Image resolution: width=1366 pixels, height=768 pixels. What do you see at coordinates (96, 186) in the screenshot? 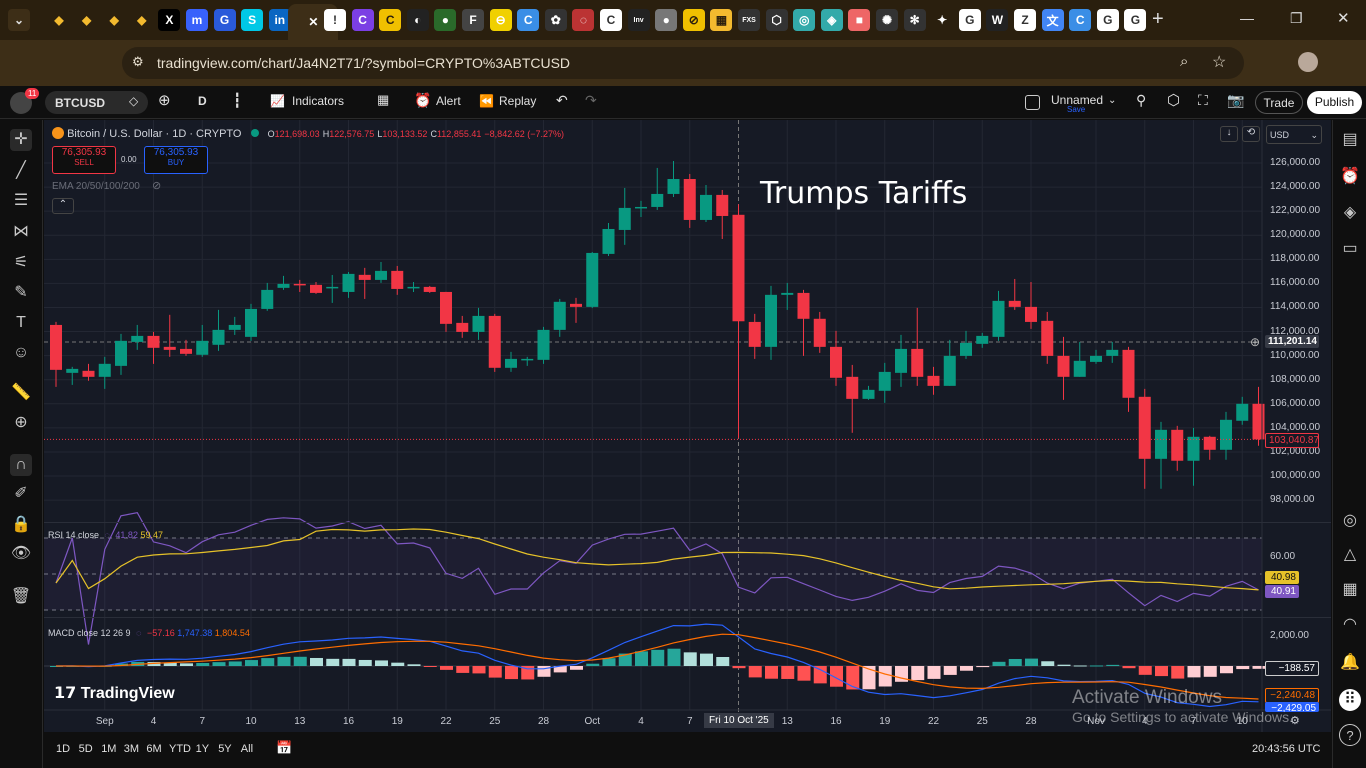
I see `ema-indicator-label: EMA 20/50/100/200` at bounding box center [96, 186].